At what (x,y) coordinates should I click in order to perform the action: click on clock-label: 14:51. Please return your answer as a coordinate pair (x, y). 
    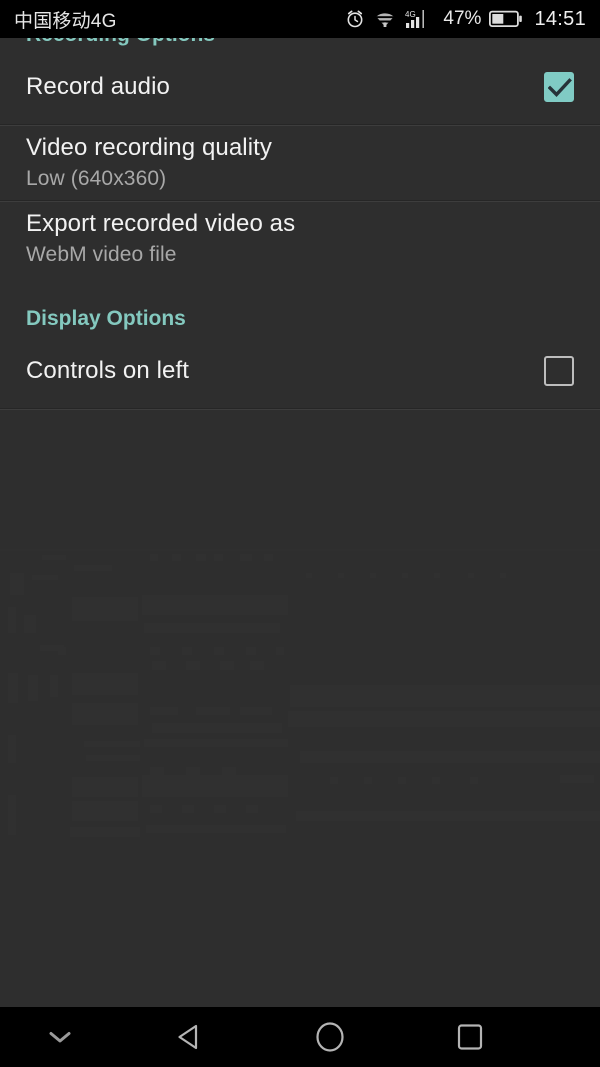
    Looking at the image, I should click on (560, 18).